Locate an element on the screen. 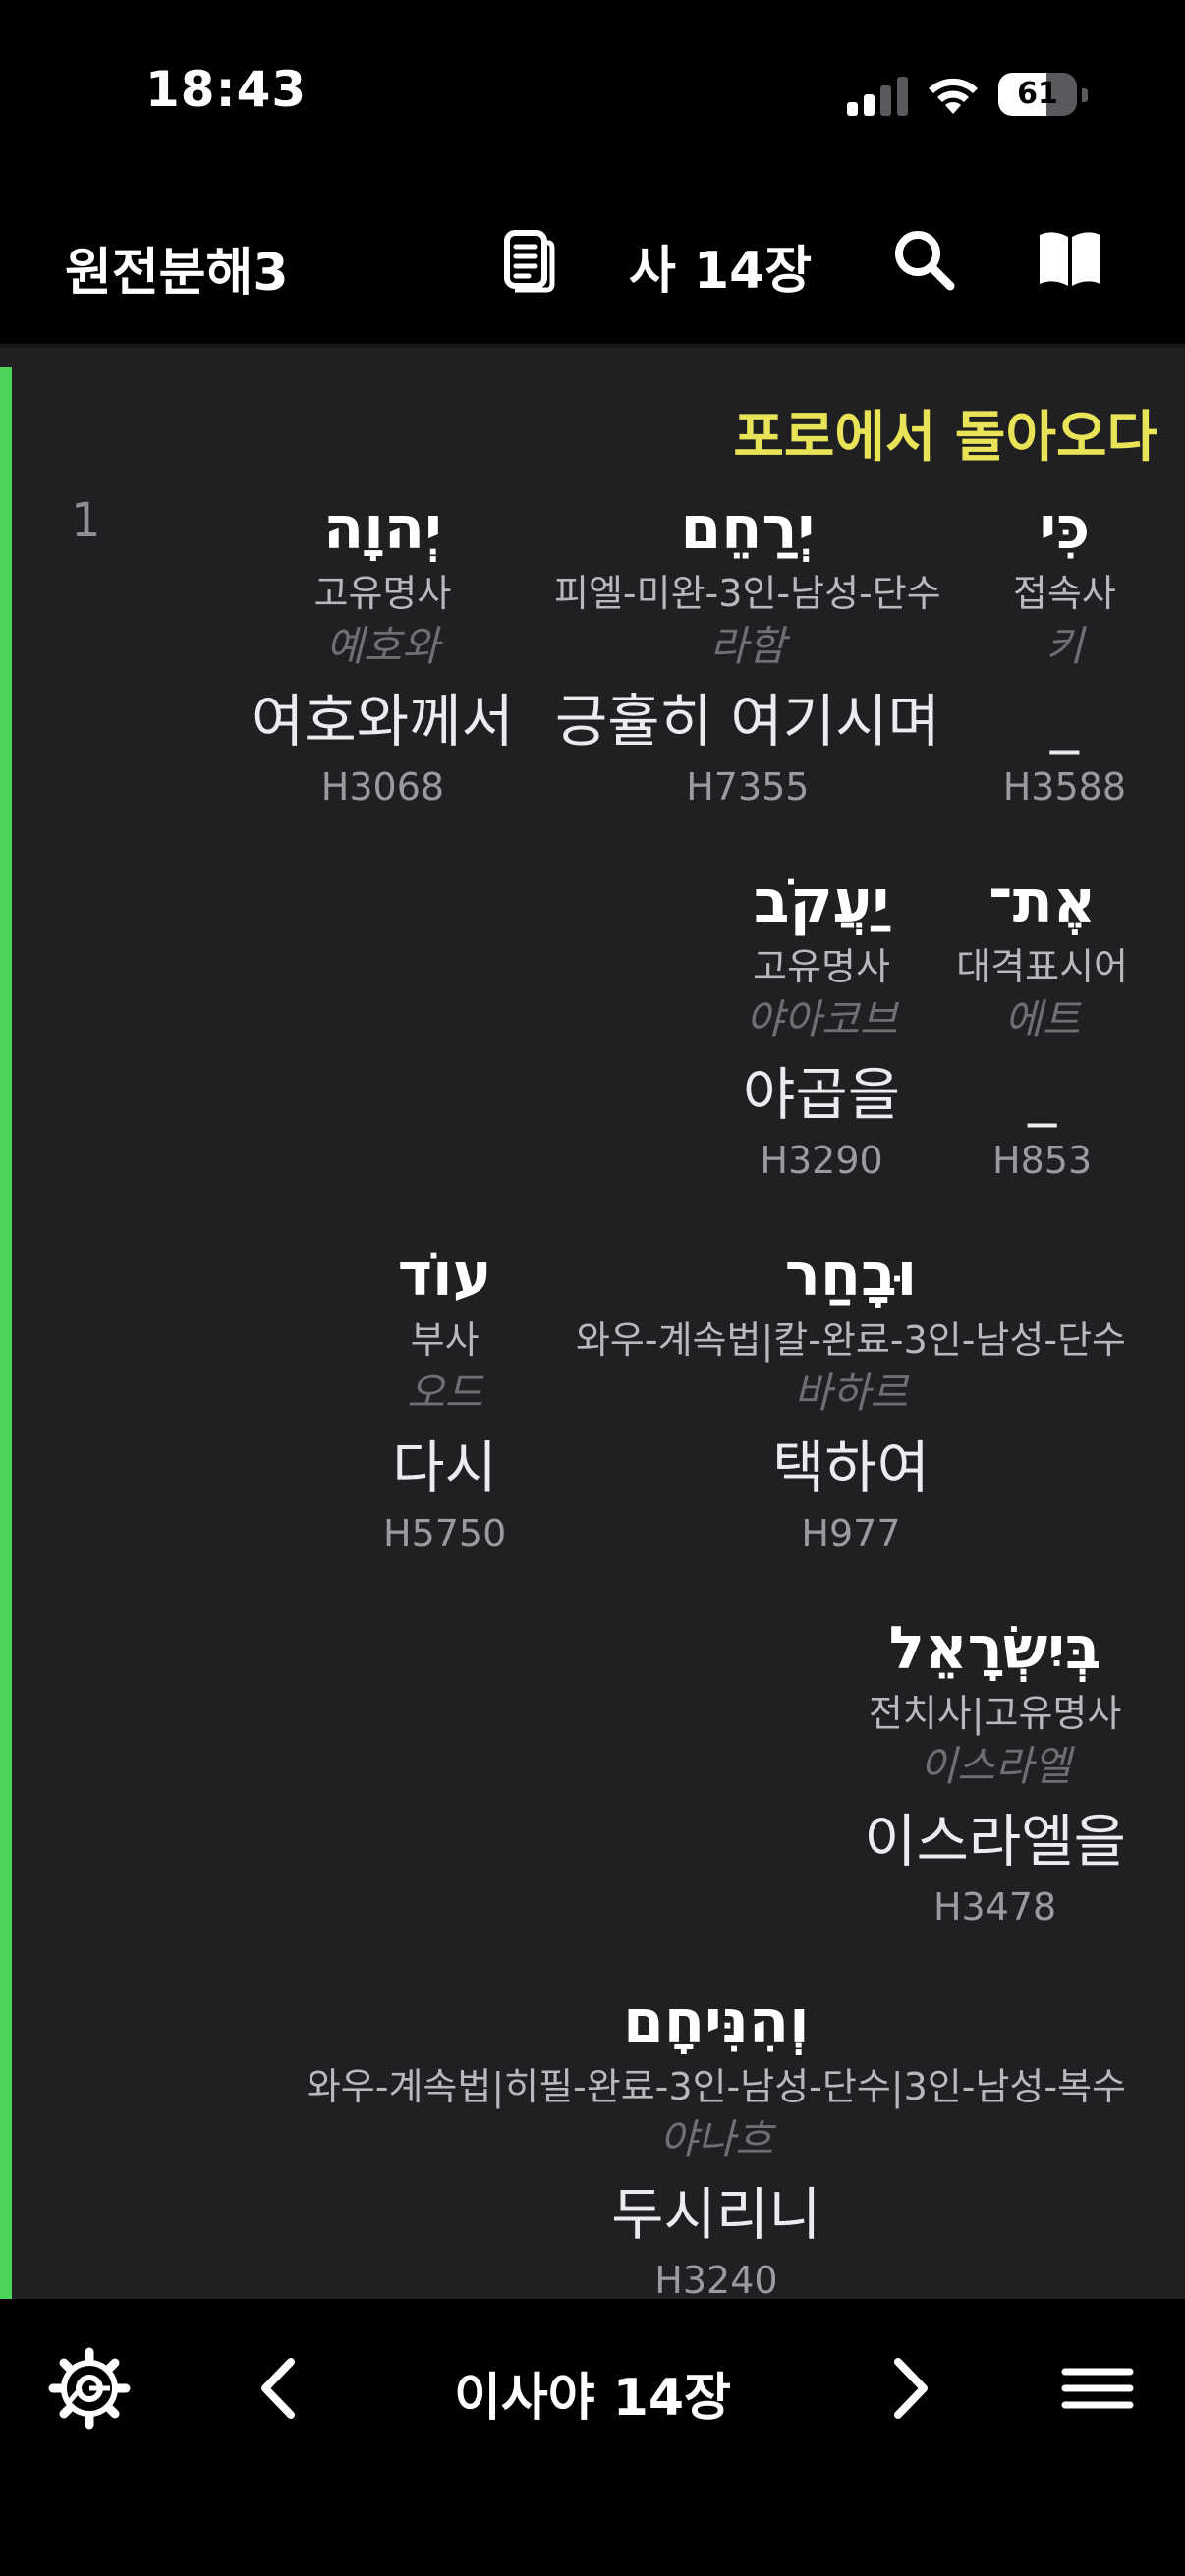 The width and height of the screenshot is (1185, 2576). menu-icon is located at coordinates (1098, 2388).